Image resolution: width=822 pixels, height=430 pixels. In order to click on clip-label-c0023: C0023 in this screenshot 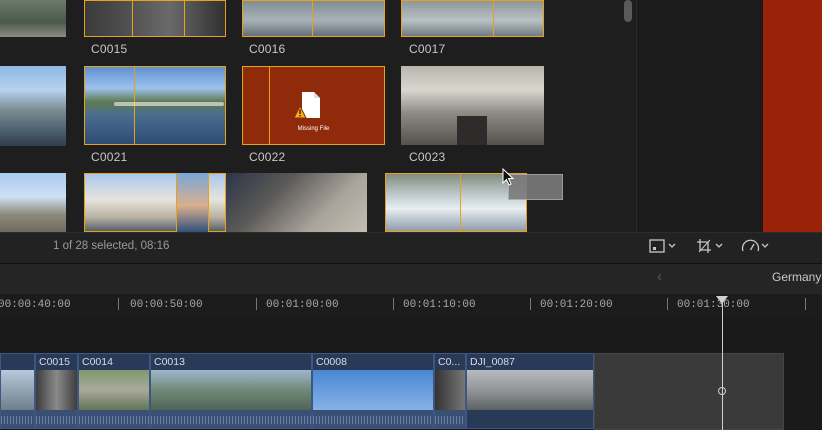, I will do `click(427, 157)`.